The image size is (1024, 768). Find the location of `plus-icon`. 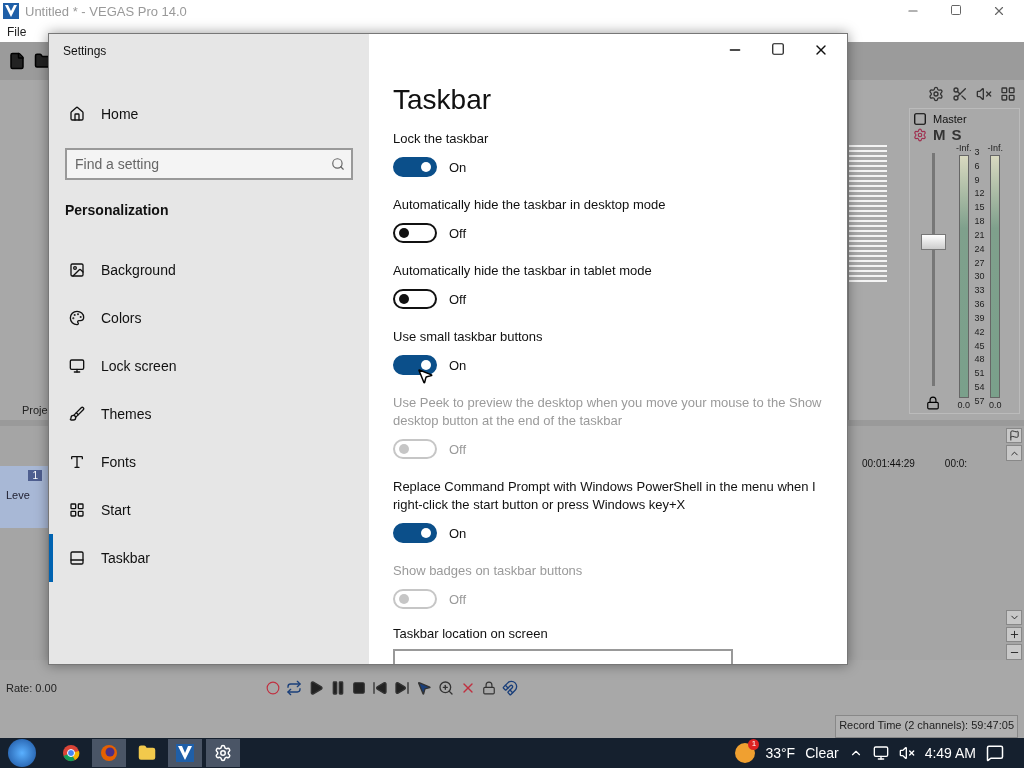

plus-icon is located at coordinates (1014, 635).